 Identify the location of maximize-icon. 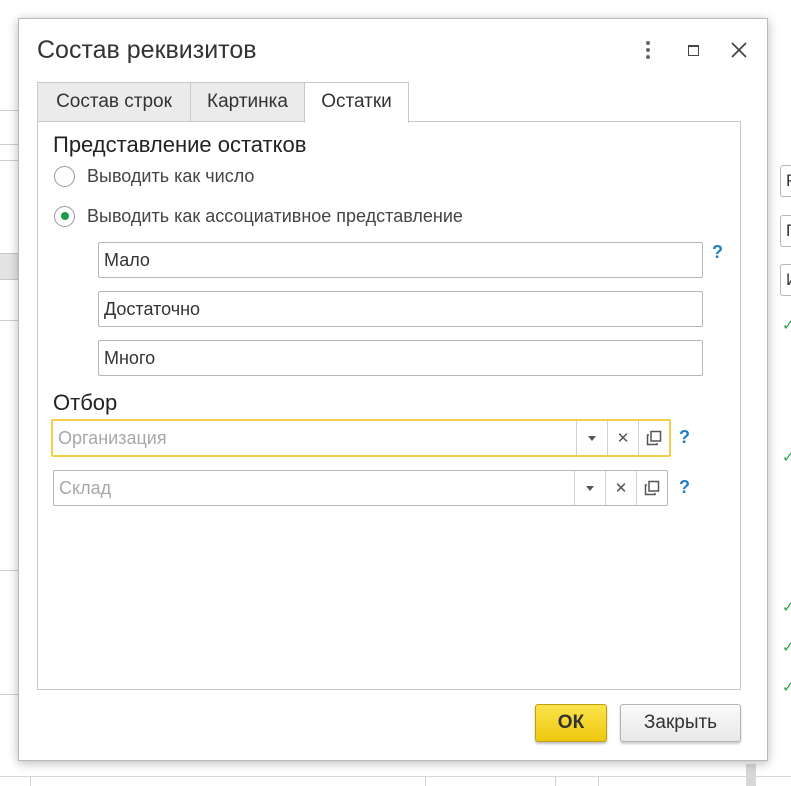
(693, 50).